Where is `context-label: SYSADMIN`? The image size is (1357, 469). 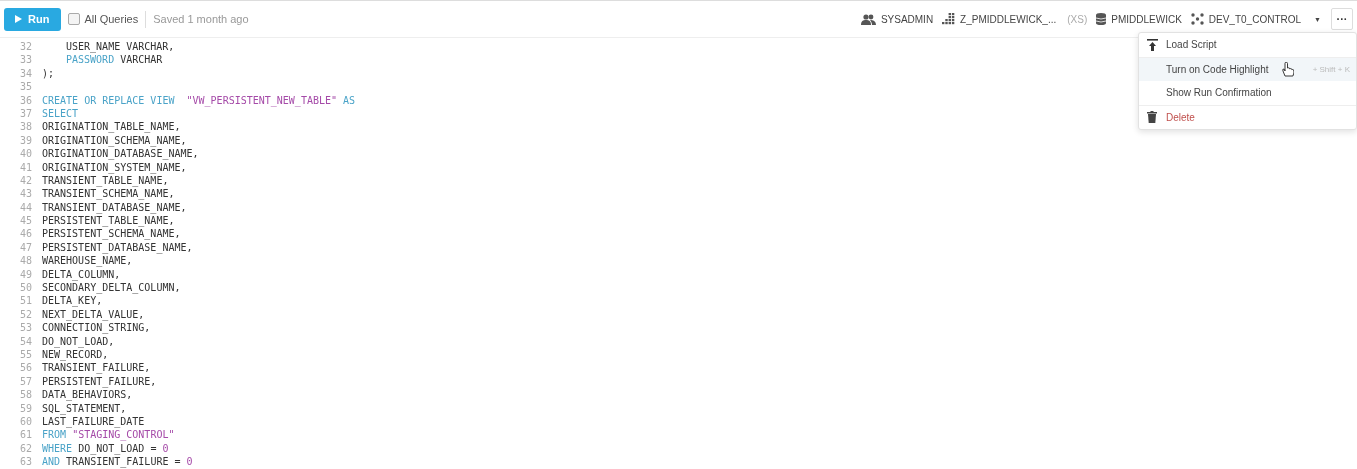 context-label: SYSADMIN is located at coordinates (907, 19).